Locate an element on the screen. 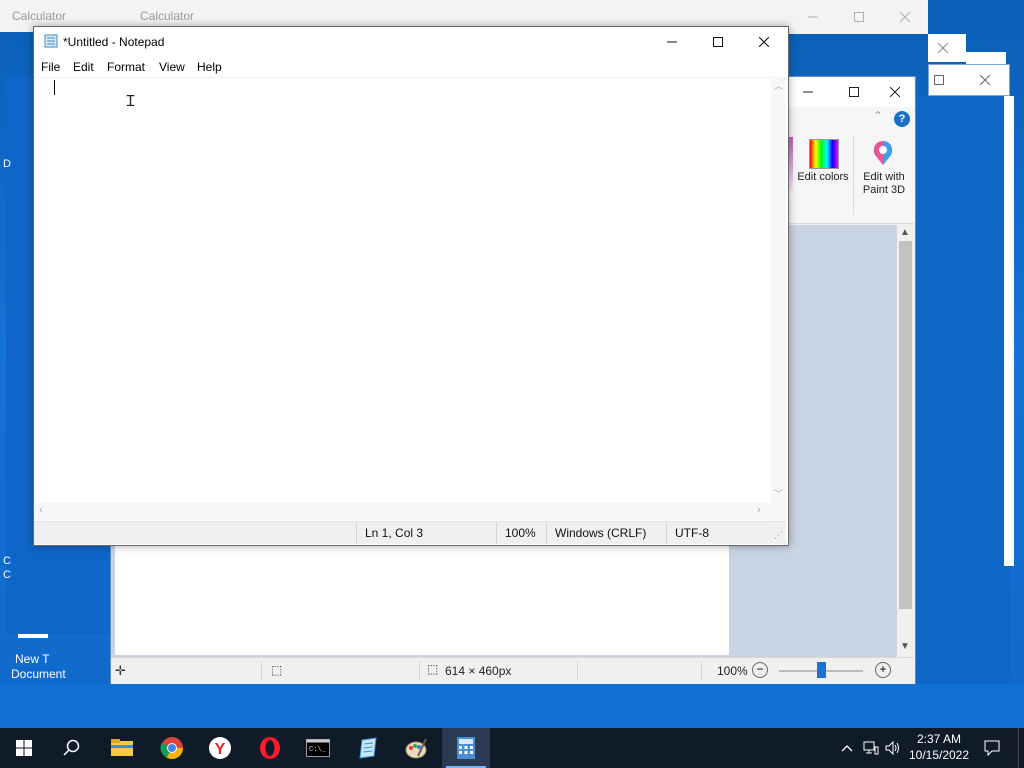 The image size is (1024, 768). help-icon: ? is located at coordinates (902, 119).